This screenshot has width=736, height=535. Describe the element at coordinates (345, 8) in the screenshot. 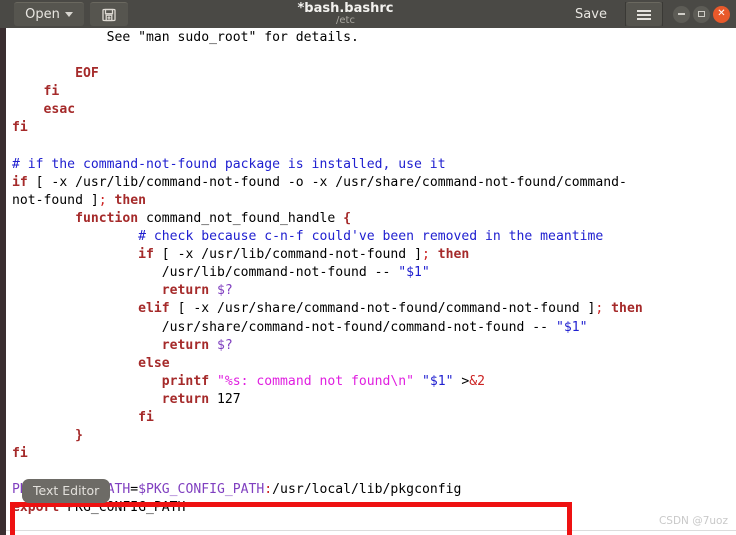

I see `page-title: *bash.bashrc` at that location.